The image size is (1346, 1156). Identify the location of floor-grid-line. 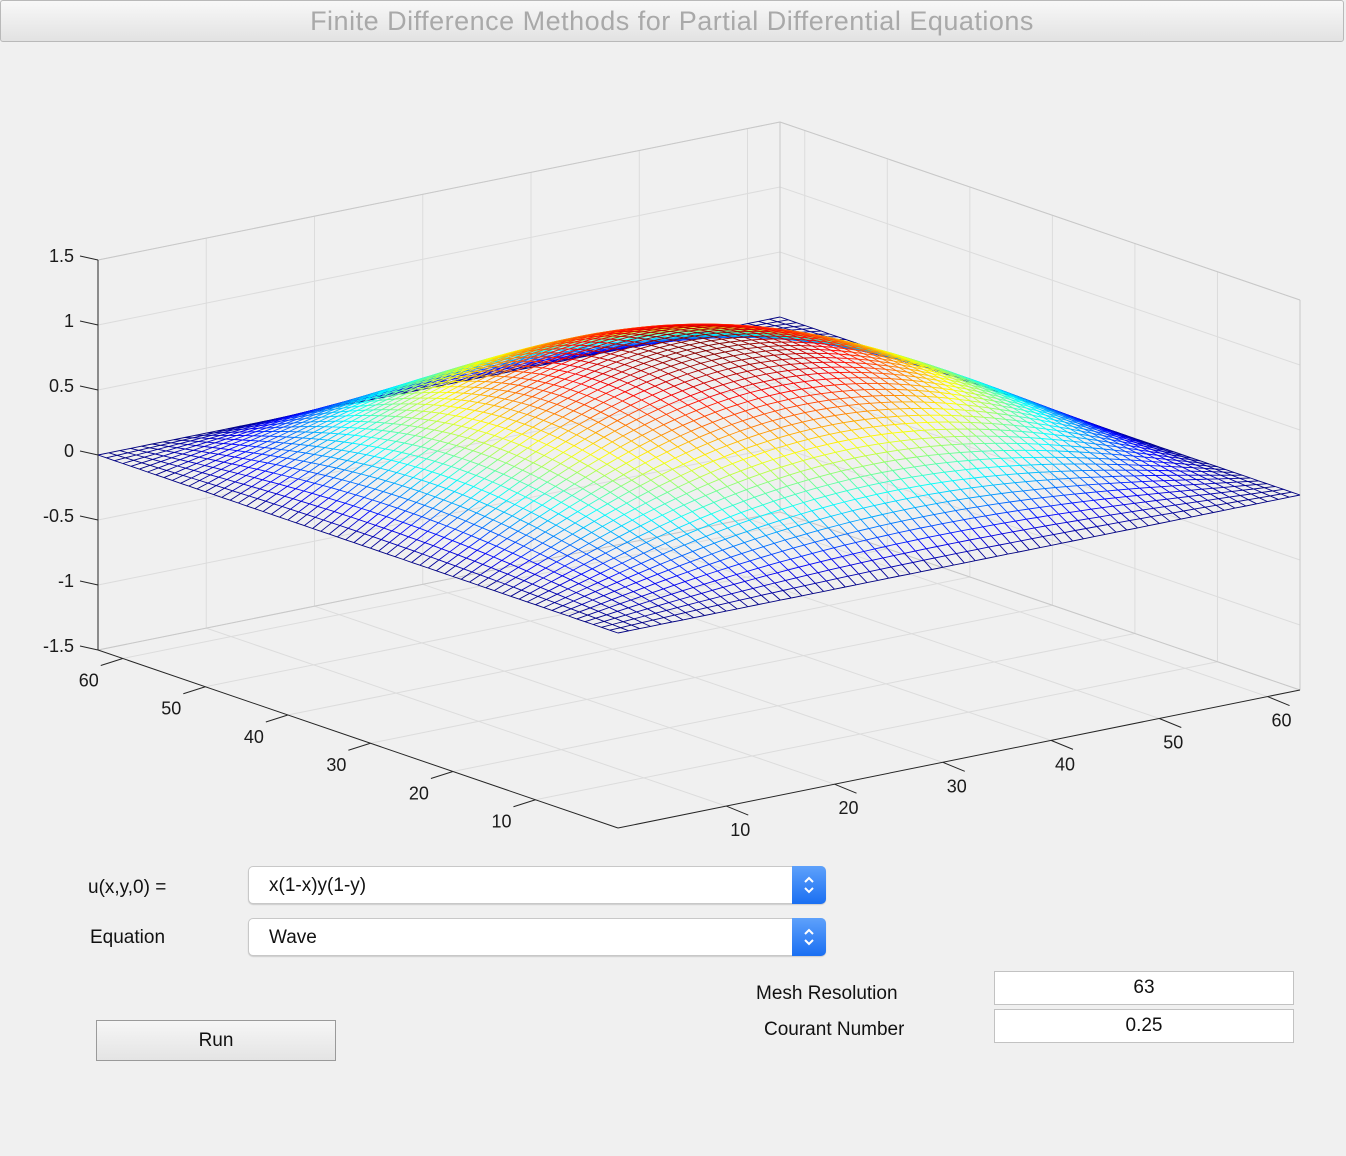
(574, 695).